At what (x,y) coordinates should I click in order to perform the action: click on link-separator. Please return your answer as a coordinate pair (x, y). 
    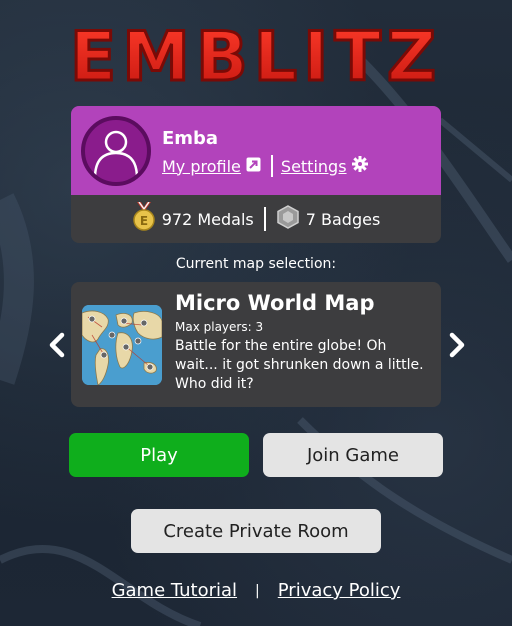
    Looking at the image, I should click on (271, 166).